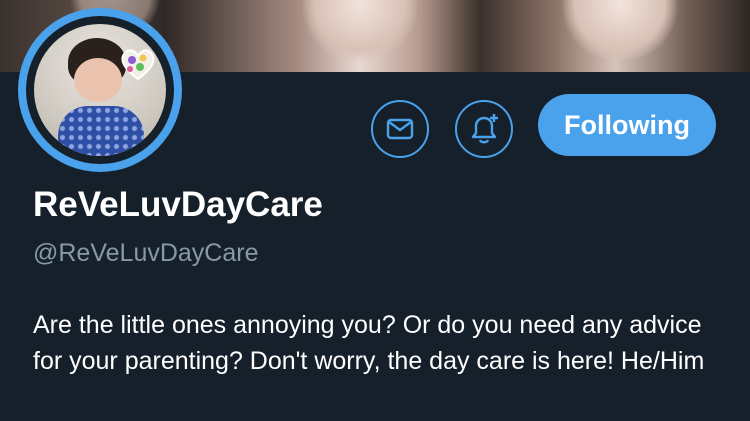 Image resolution: width=750 pixels, height=421 pixels. I want to click on username-handle: @ReVeLuvDayCare, so click(146, 253).